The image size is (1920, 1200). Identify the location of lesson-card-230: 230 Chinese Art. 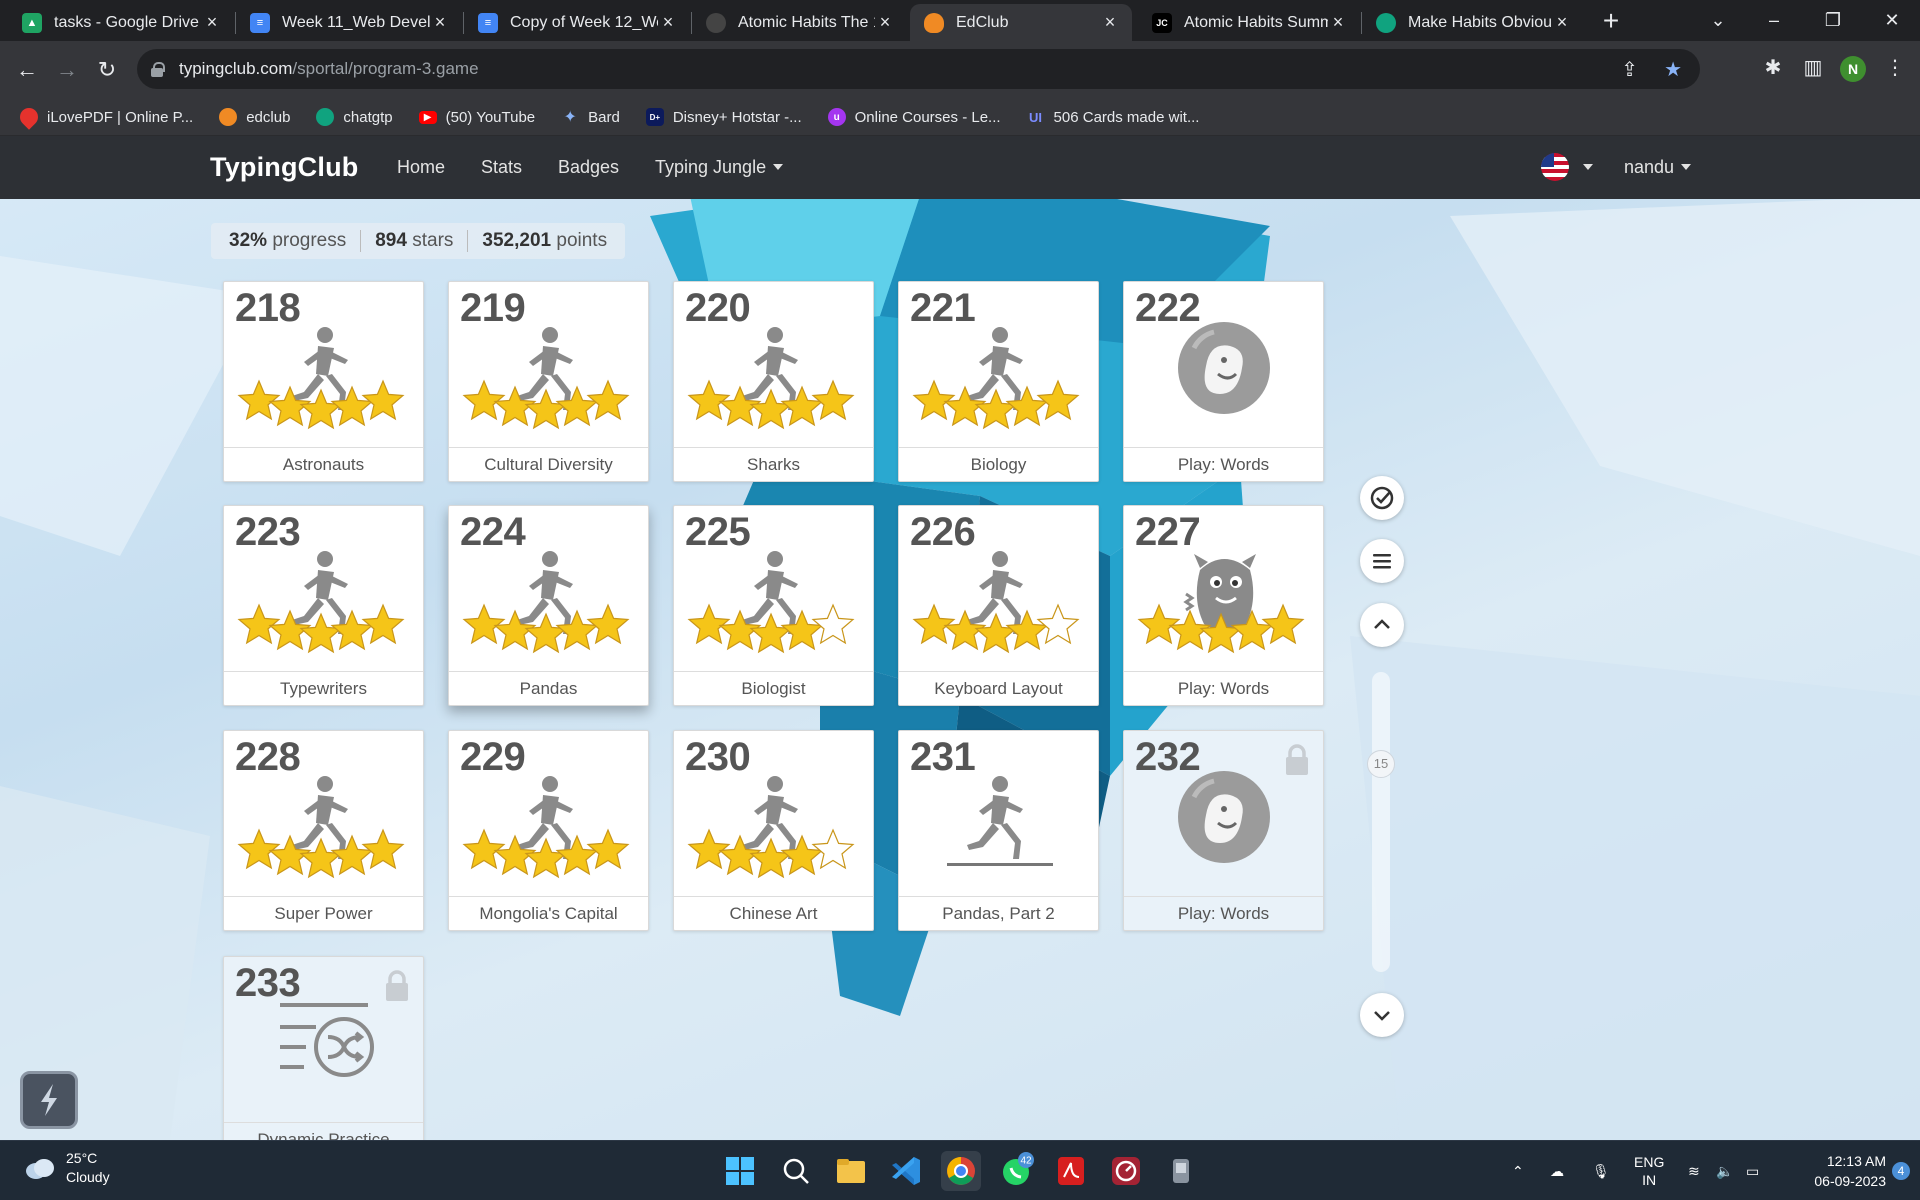
(773, 830).